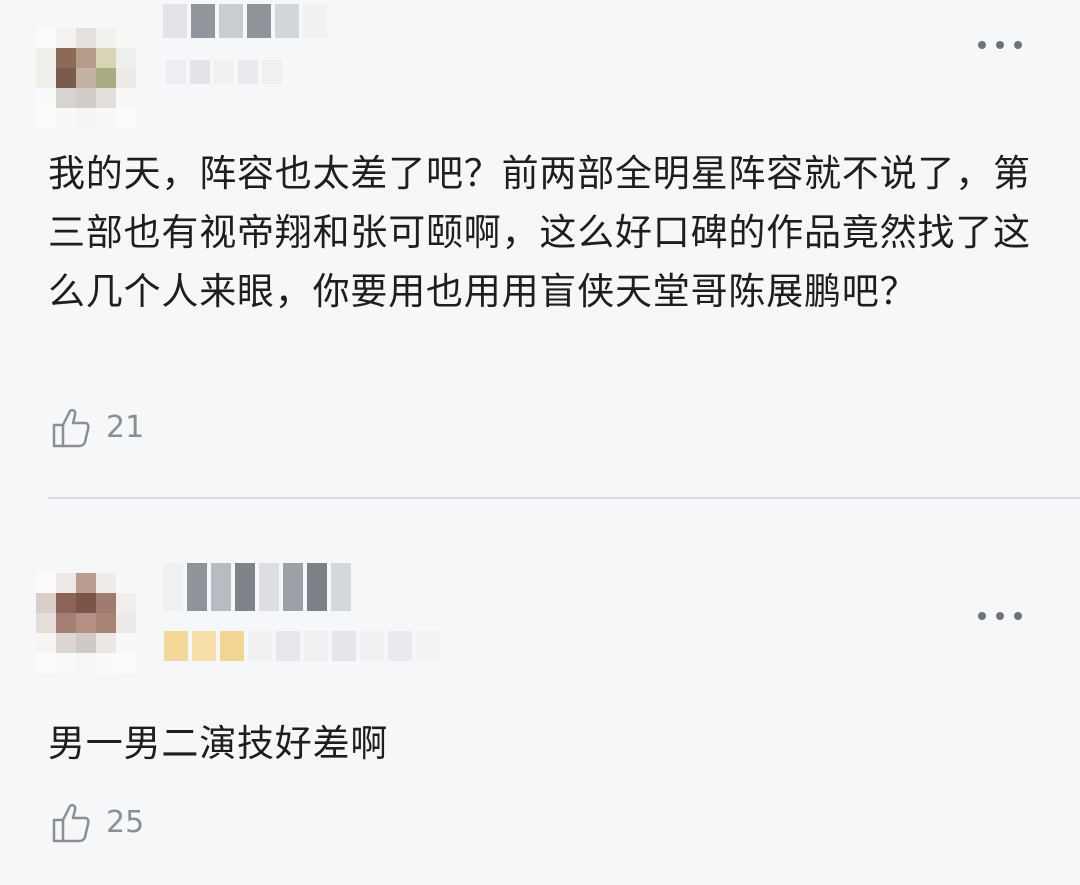 The height and width of the screenshot is (885, 1080). What do you see at coordinates (236, 72) in the screenshot?
I see `user-meta-blurred` at bounding box center [236, 72].